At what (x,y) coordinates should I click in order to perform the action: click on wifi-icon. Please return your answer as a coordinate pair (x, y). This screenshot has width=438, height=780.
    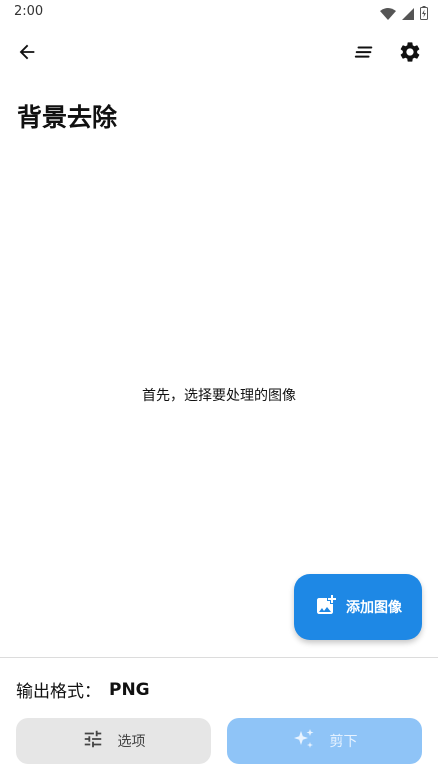
    Looking at the image, I should click on (388, 14).